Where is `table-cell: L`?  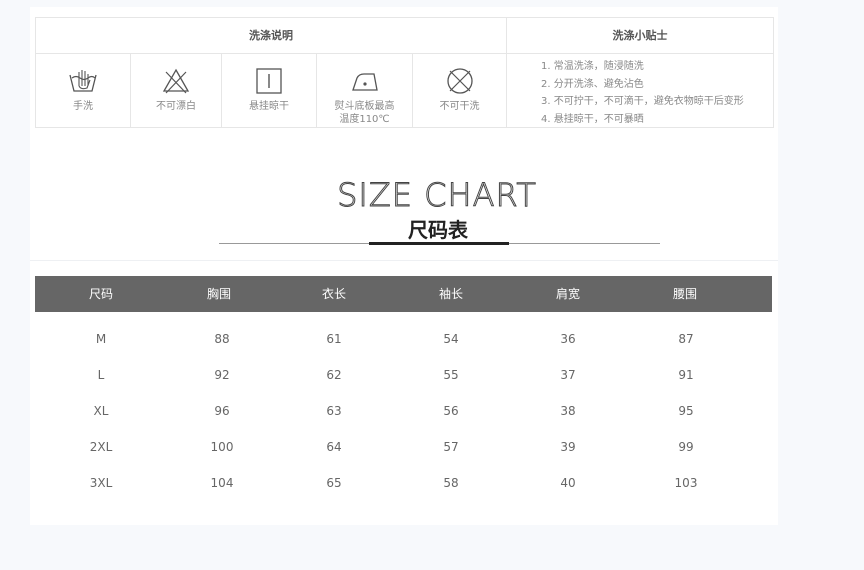
table-cell: L is located at coordinates (101, 375).